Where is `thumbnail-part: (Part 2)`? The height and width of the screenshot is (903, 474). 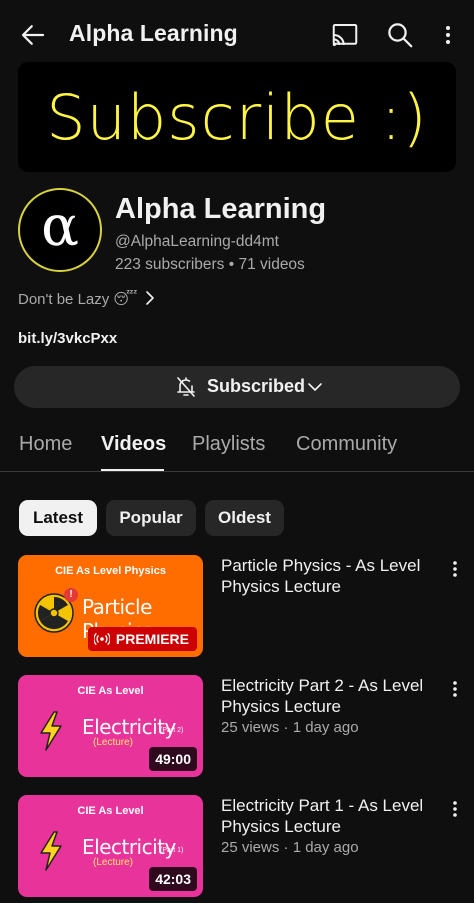
thumbnail-part: (Part 2) is located at coordinates (172, 730).